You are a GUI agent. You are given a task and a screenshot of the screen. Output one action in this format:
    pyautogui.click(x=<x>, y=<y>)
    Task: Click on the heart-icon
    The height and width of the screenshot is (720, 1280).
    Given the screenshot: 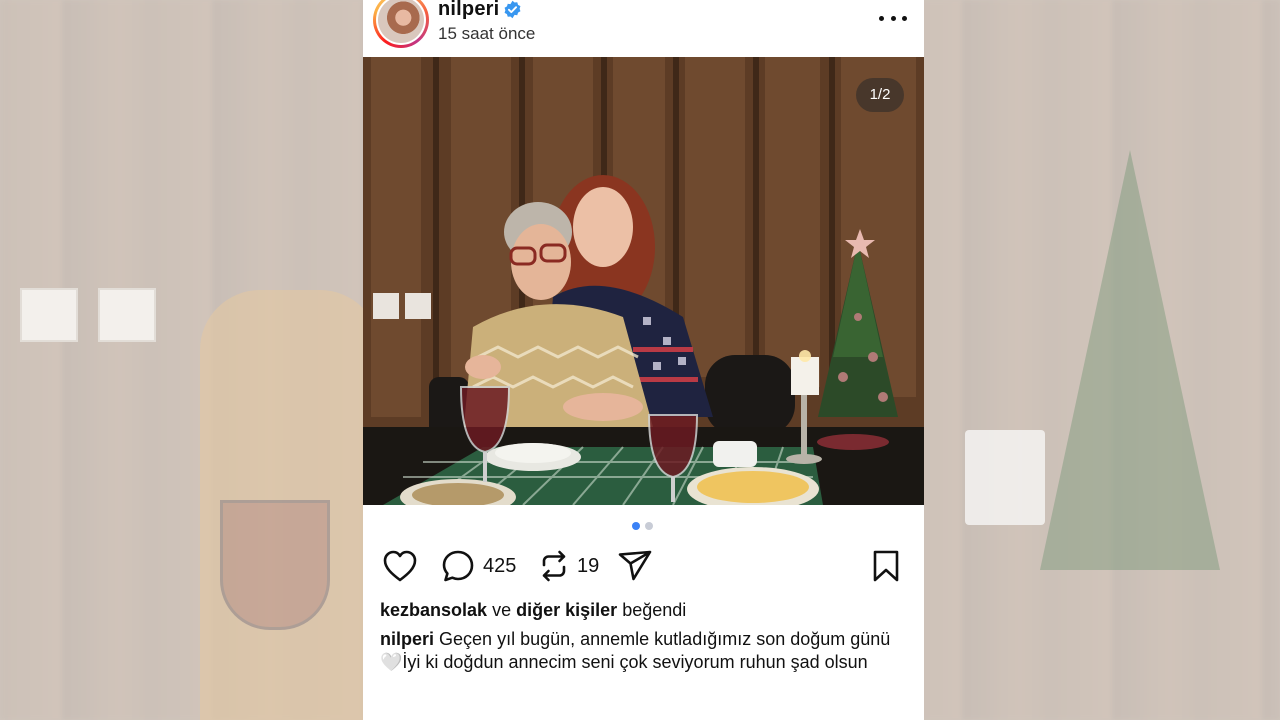 What is the action you would take?
    pyautogui.click(x=400, y=566)
    